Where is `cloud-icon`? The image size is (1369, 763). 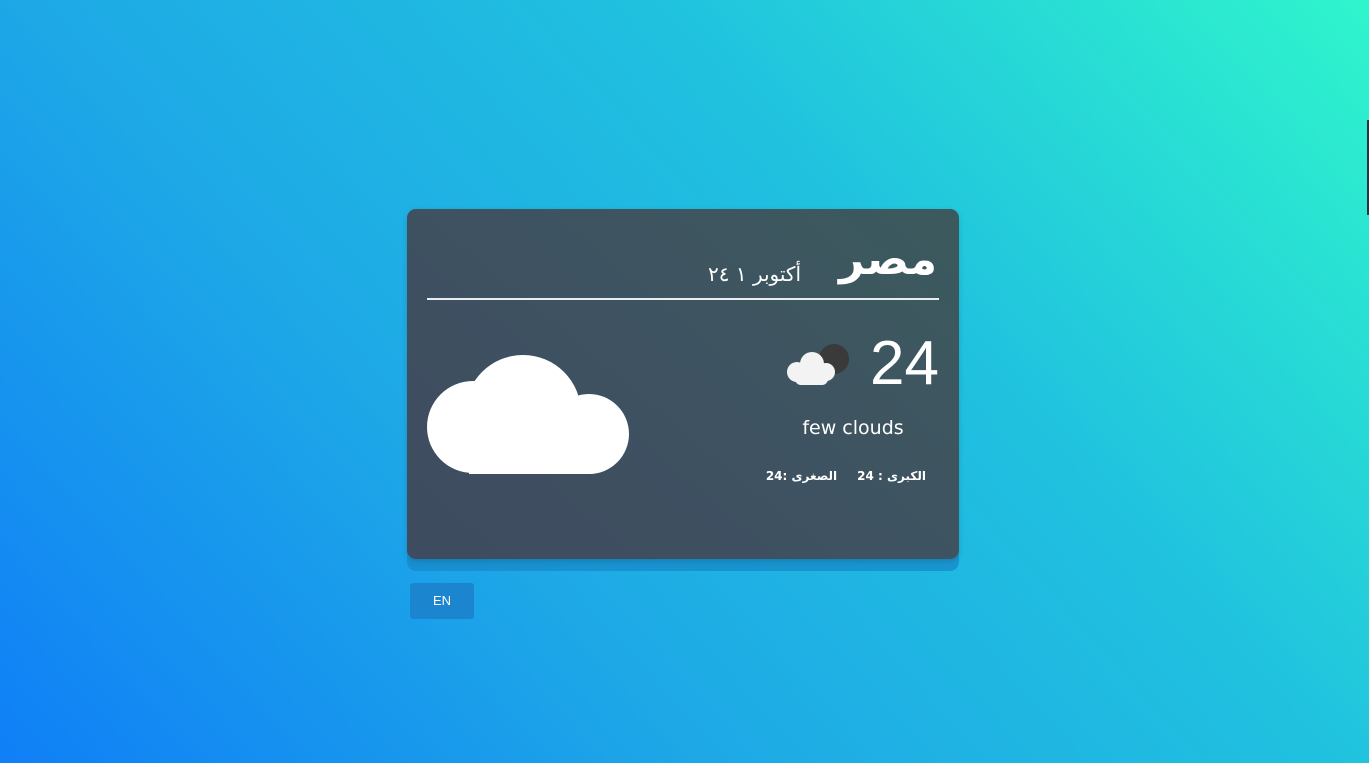
cloud-icon is located at coordinates (528, 414).